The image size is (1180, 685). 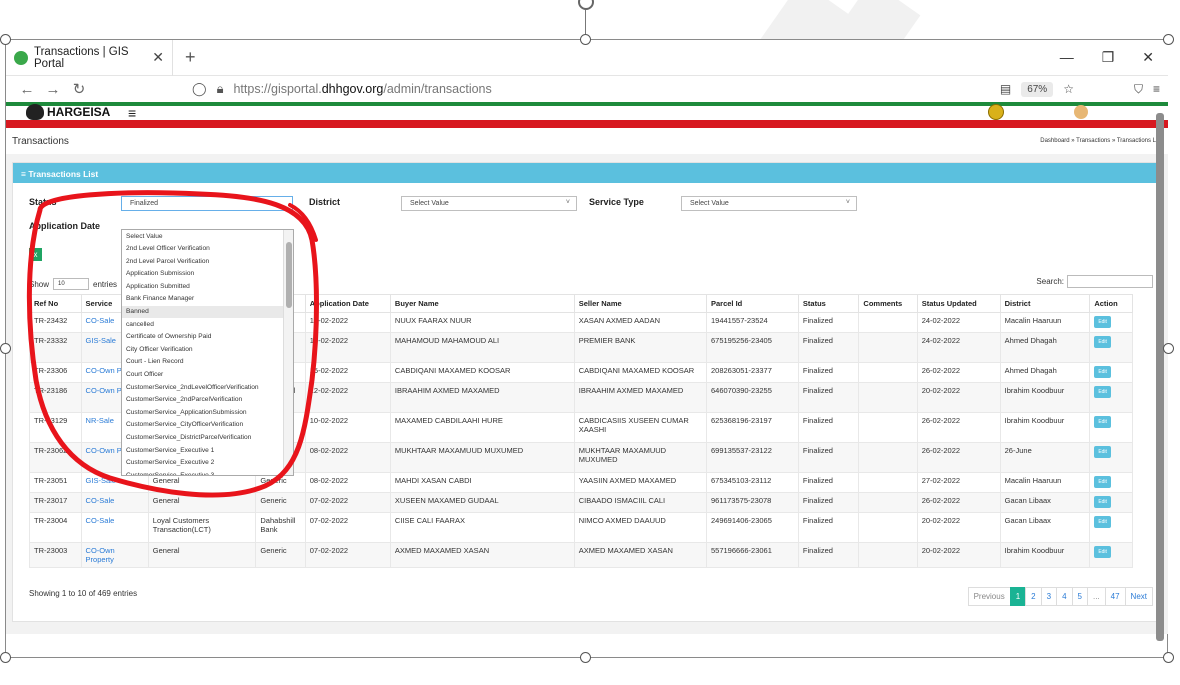 What do you see at coordinates (1156, 89) in the screenshot?
I see `menu-icon: ≡` at bounding box center [1156, 89].